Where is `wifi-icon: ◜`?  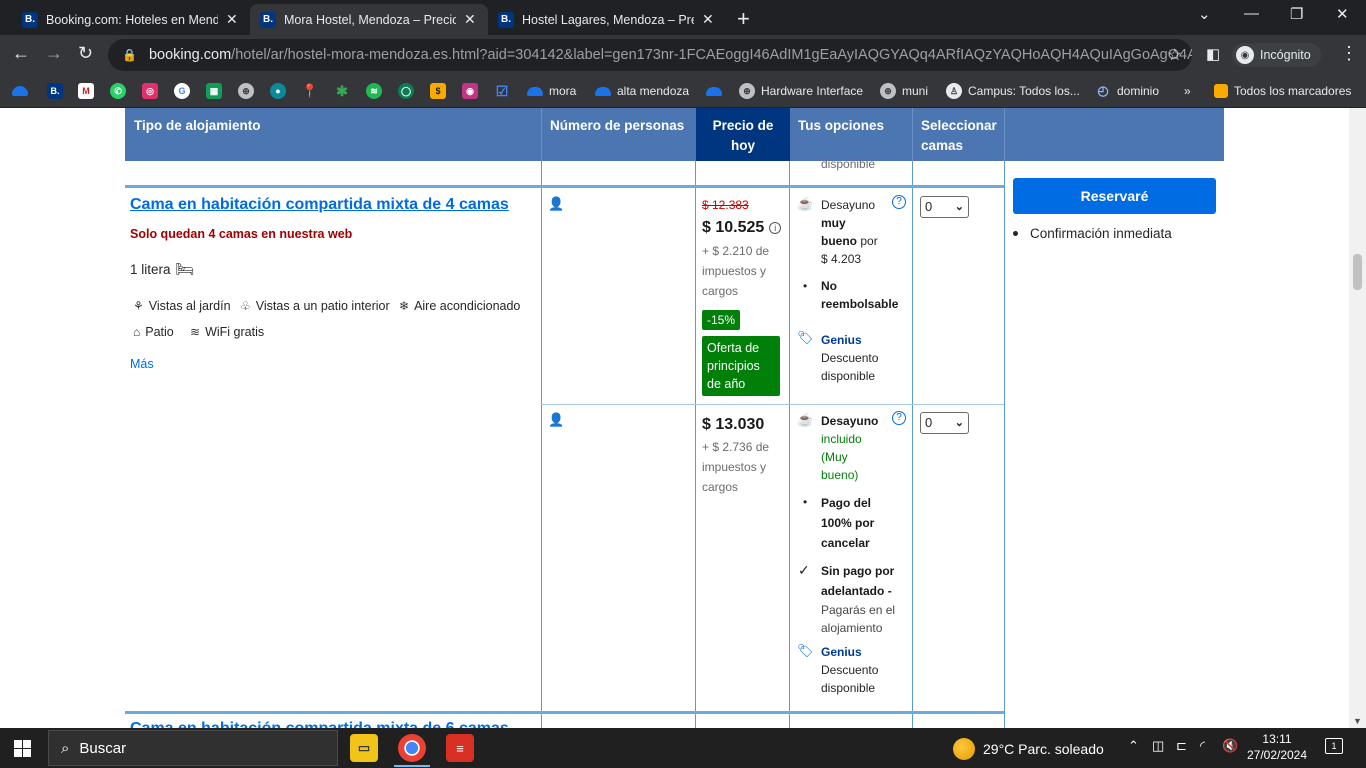 wifi-icon: ◜ is located at coordinates (1202, 746).